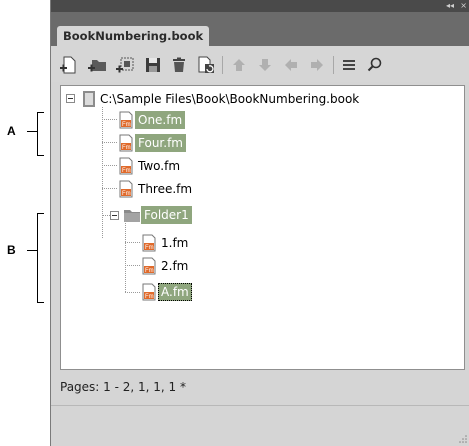  What do you see at coordinates (265, 65) in the screenshot?
I see `move-down-icon` at bounding box center [265, 65].